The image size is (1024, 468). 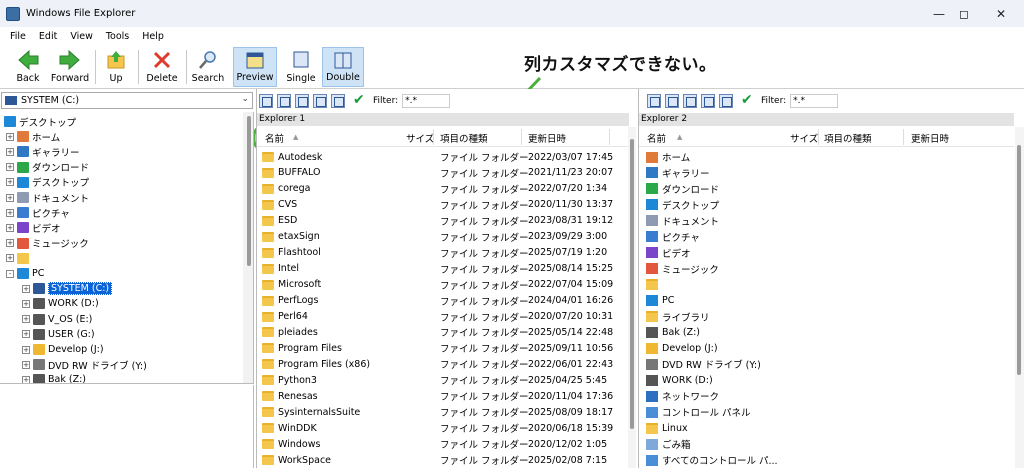 What do you see at coordinates (444, 380) in the screenshot?
I see `file-row: Python3 ファイル フォルダー 2025/04/25 5:45` at bounding box center [444, 380].